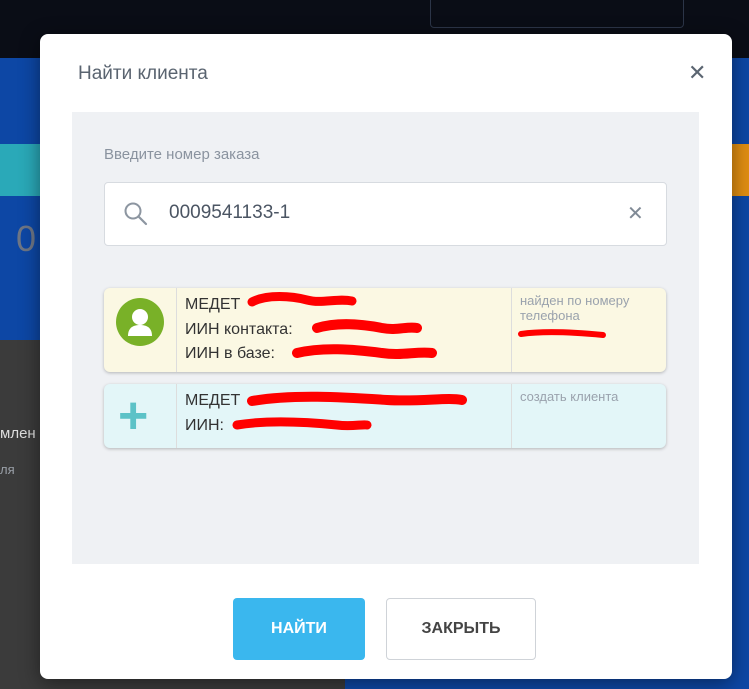 Image resolution: width=749 pixels, height=689 pixels. I want to click on client-result-create: + МЕДЕТ ИИН: создать клиента, so click(385, 416).